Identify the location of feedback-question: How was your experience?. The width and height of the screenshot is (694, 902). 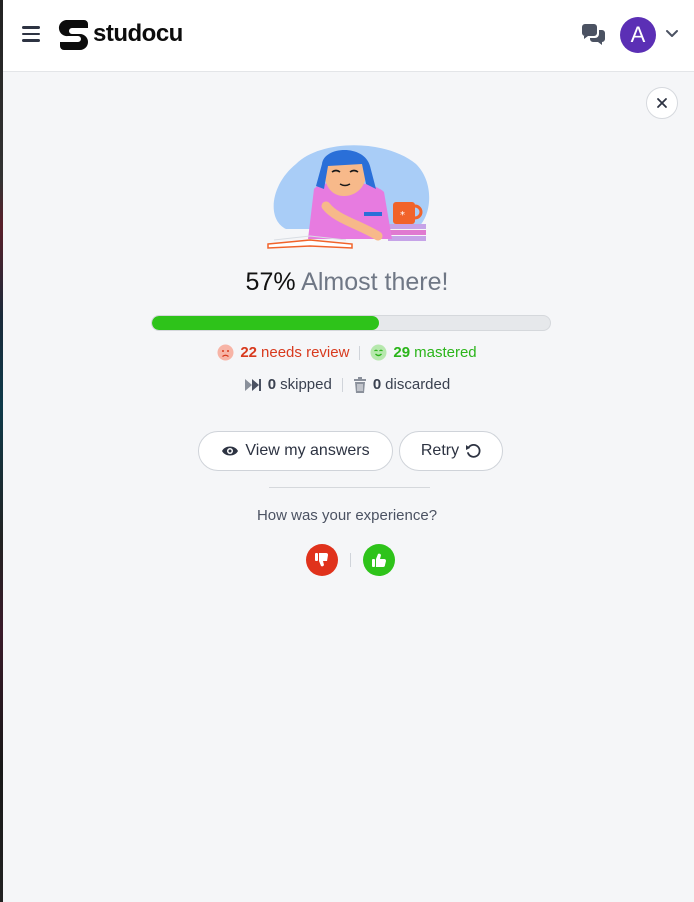
(347, 515).